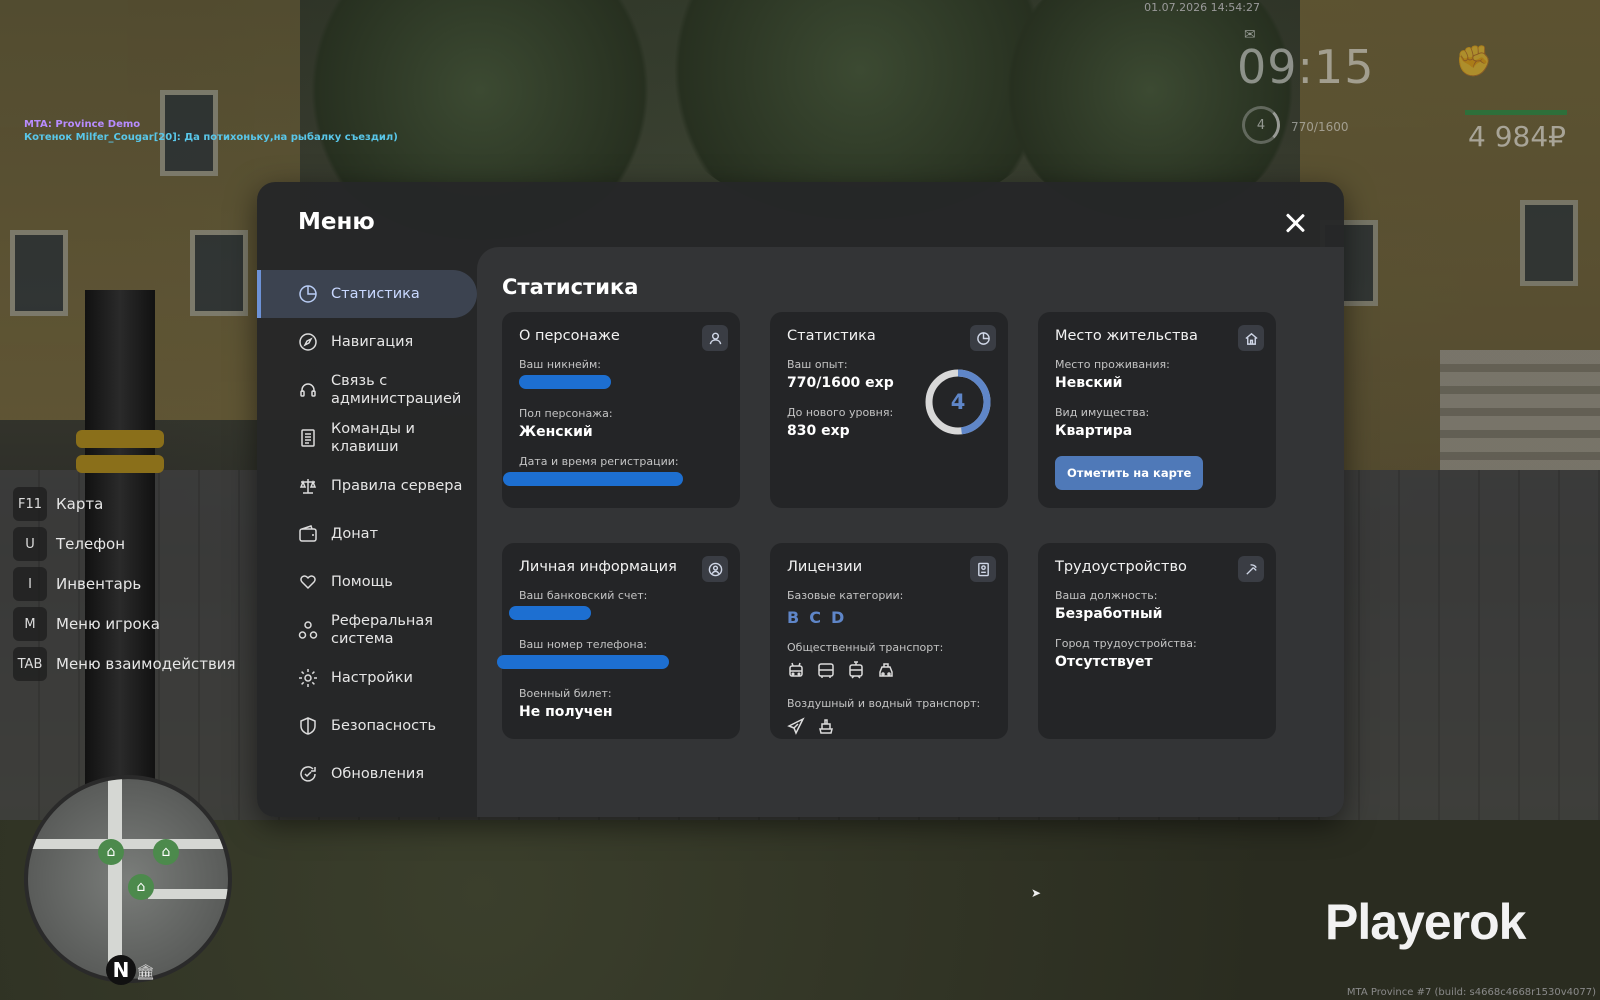  What do you see at coordinates (99, 584) in the screenshot?
I see `keybind-label: Инвентарь` at bounding box center [99, 584].